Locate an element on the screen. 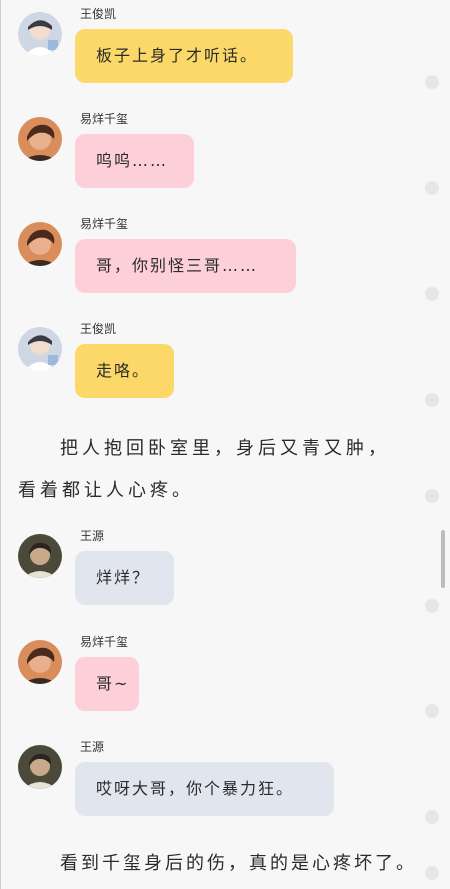  message-bubble: 烊烊？ is located at coordinates (124, 578).